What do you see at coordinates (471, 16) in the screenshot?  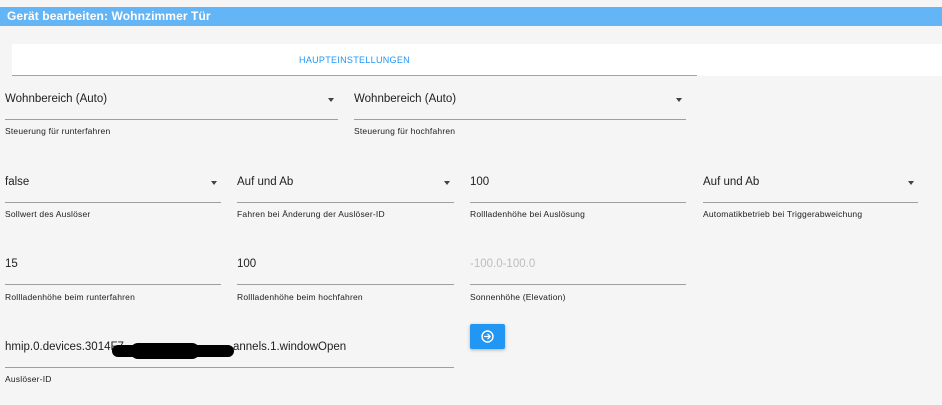 I see `dialog-title: Gerät bearbeiten: Wohnzimmer Tür` at bounding box center [471, 16].